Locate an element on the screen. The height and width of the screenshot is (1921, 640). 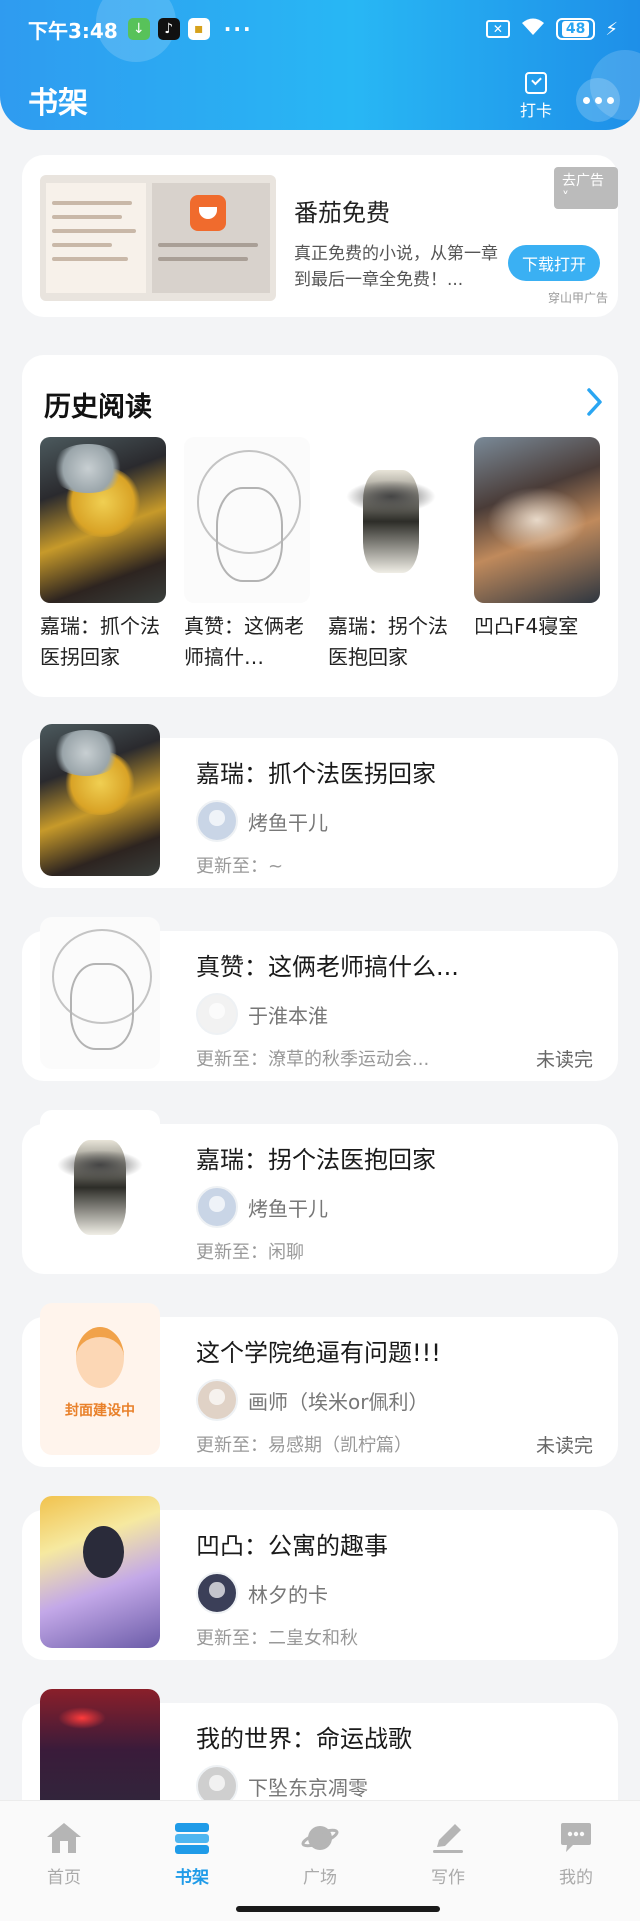
charging-icon: ⚡ is located at coordinates (611, 29).